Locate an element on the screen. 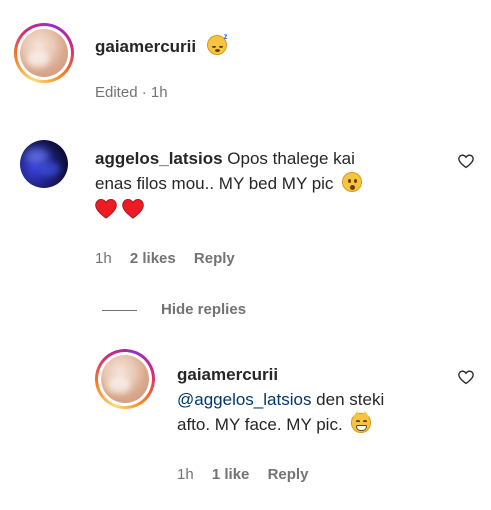 This screenshot has height=510, width=491. likes-count: 2 likes is located at coordinates (153, 258).